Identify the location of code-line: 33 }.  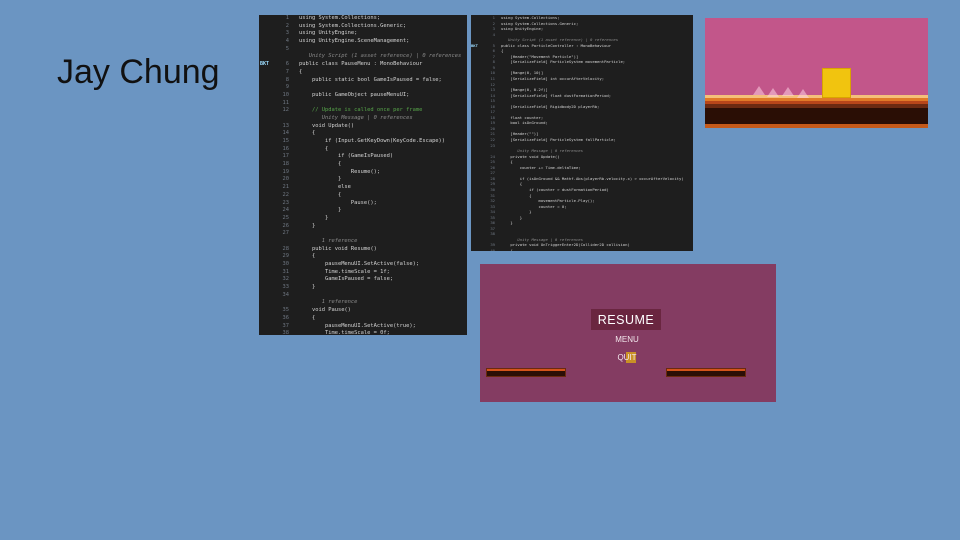
(363, 288).